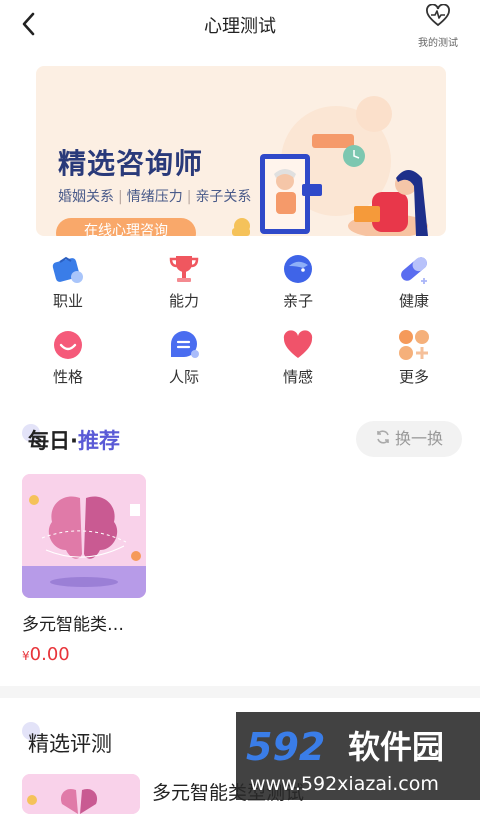 This screenshot has height=814, width=480. Describe the element at coordinates (438, 17) in the screenshot. I see `heart-pulse-icon` at that location.